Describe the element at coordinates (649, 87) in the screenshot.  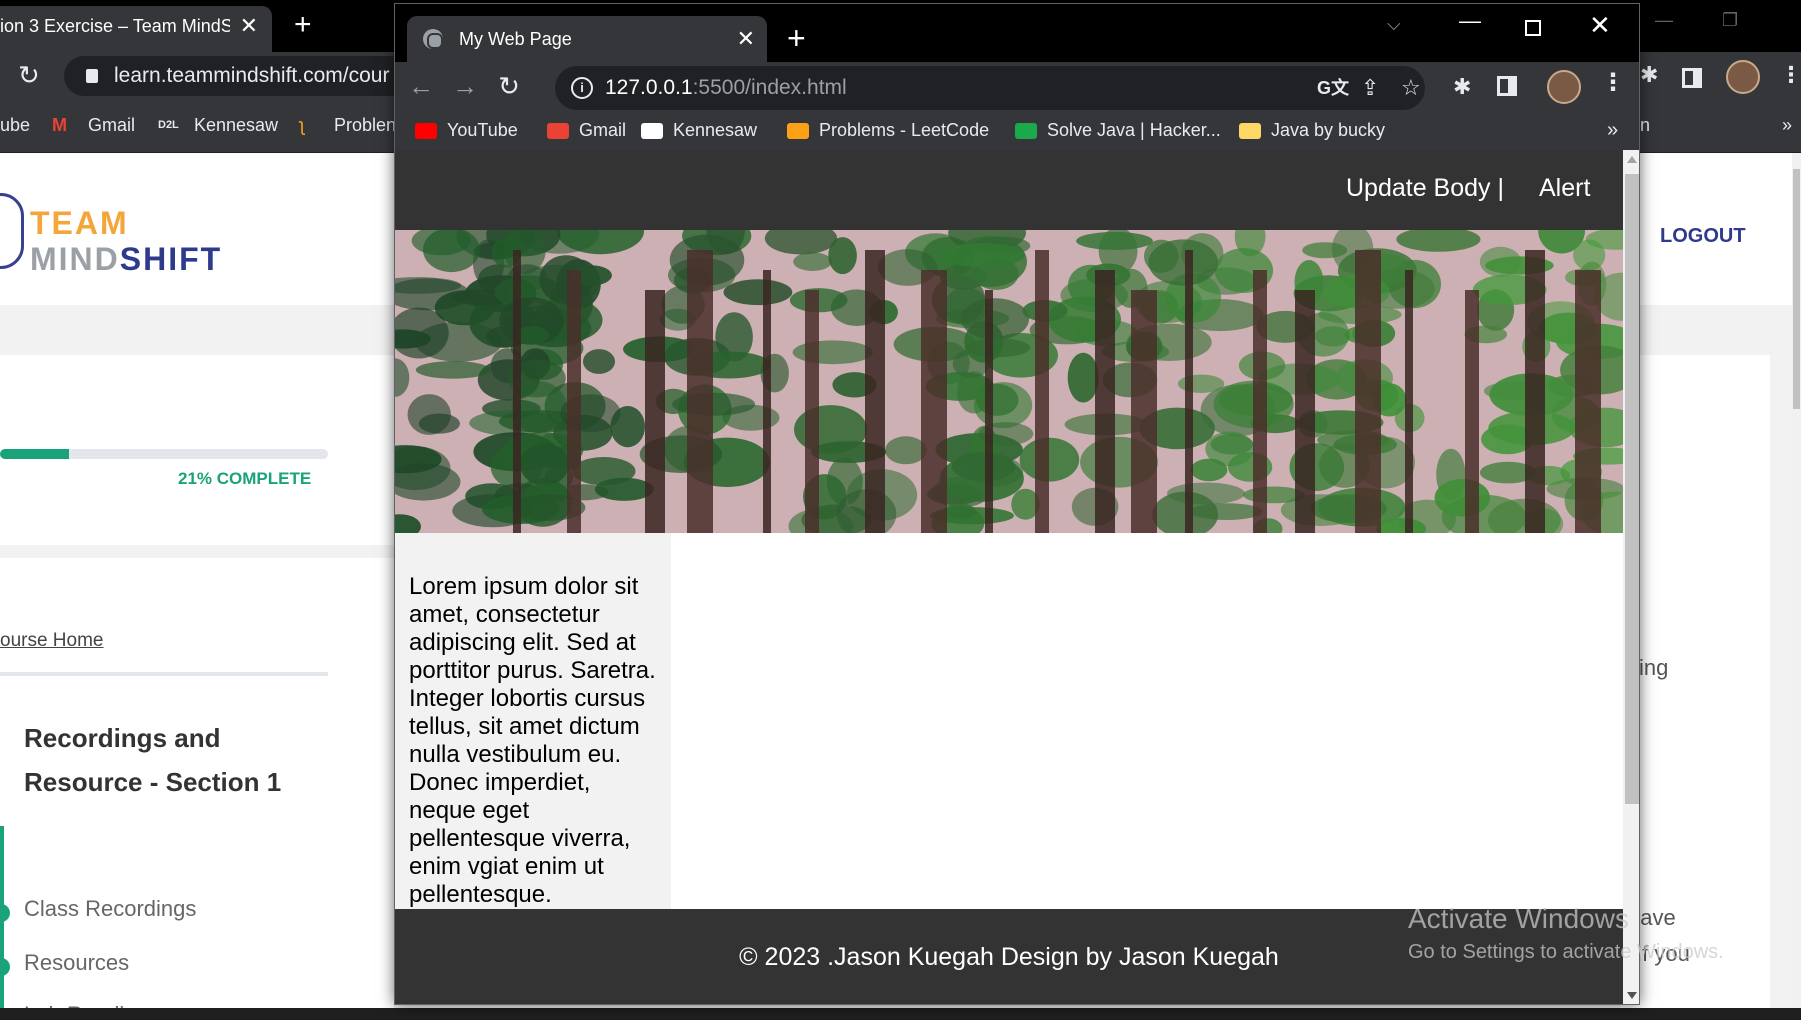
I see `address-host: 127.0.0.1` at that location.